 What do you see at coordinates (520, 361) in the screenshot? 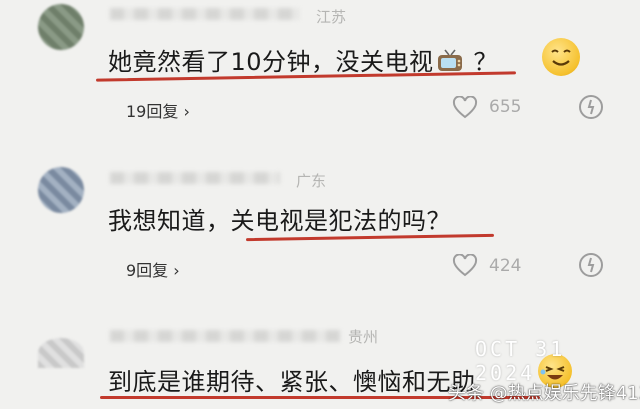
I see `date-stamp: OCT 31 2024` at bounding box center [520, 361].